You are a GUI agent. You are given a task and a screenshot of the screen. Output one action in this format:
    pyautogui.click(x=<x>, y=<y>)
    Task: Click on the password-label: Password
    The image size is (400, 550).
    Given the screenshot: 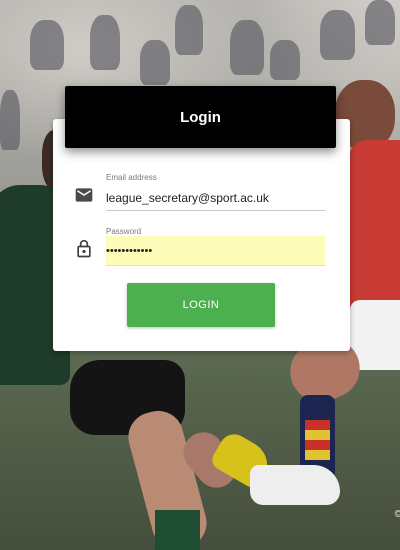 What is the action you would take?
    pyautogui.click(x=124, y=231)
    